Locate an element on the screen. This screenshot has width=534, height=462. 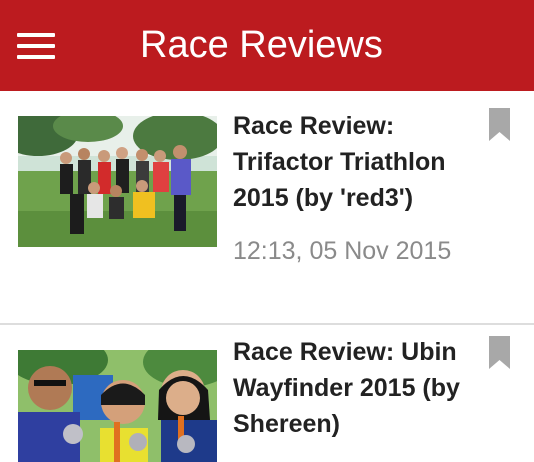
page-title: Race Reviews is located at coordinates (261, 45).